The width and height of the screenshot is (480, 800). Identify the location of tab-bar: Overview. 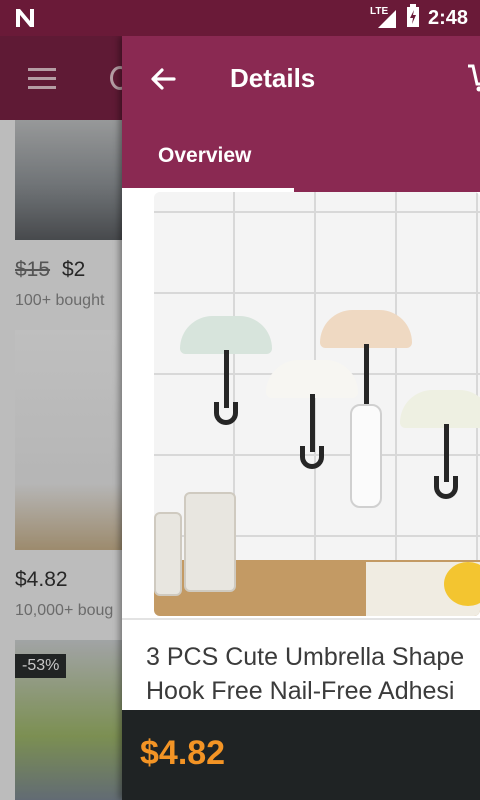
(301, 156).